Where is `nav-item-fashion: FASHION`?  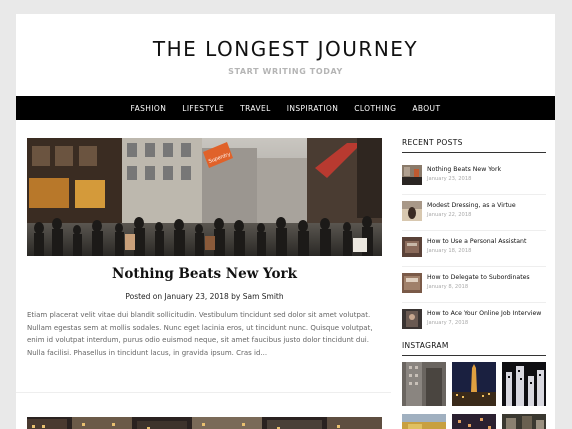
nav-item-fashion: FASHION is located at coordinates (149, 108).